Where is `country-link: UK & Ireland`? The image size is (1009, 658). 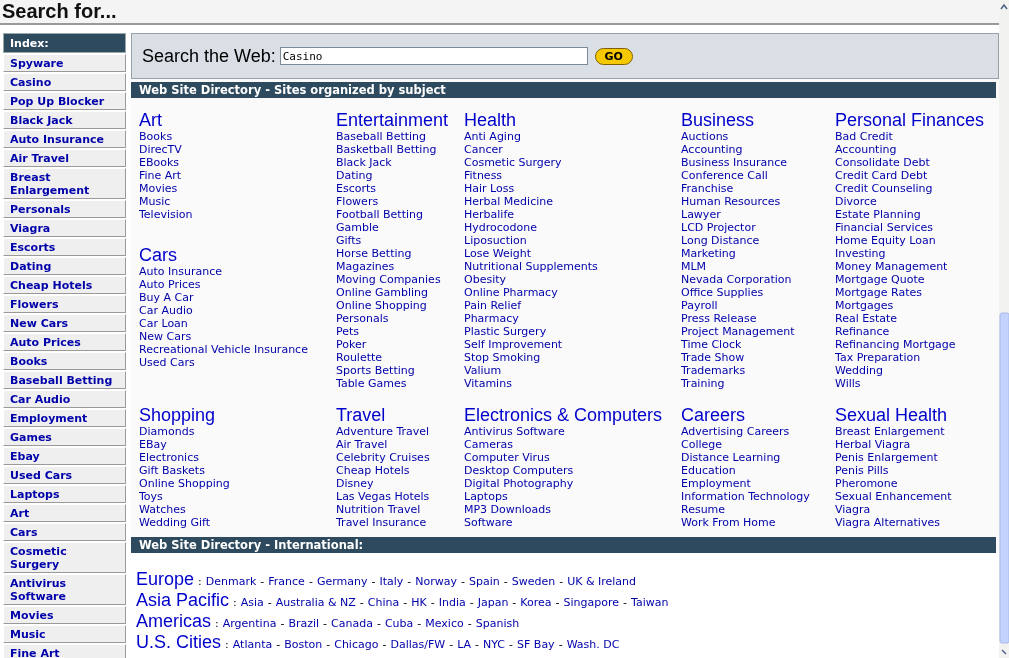
country-link: UK & Ireland is located at coordinates (602, 581).